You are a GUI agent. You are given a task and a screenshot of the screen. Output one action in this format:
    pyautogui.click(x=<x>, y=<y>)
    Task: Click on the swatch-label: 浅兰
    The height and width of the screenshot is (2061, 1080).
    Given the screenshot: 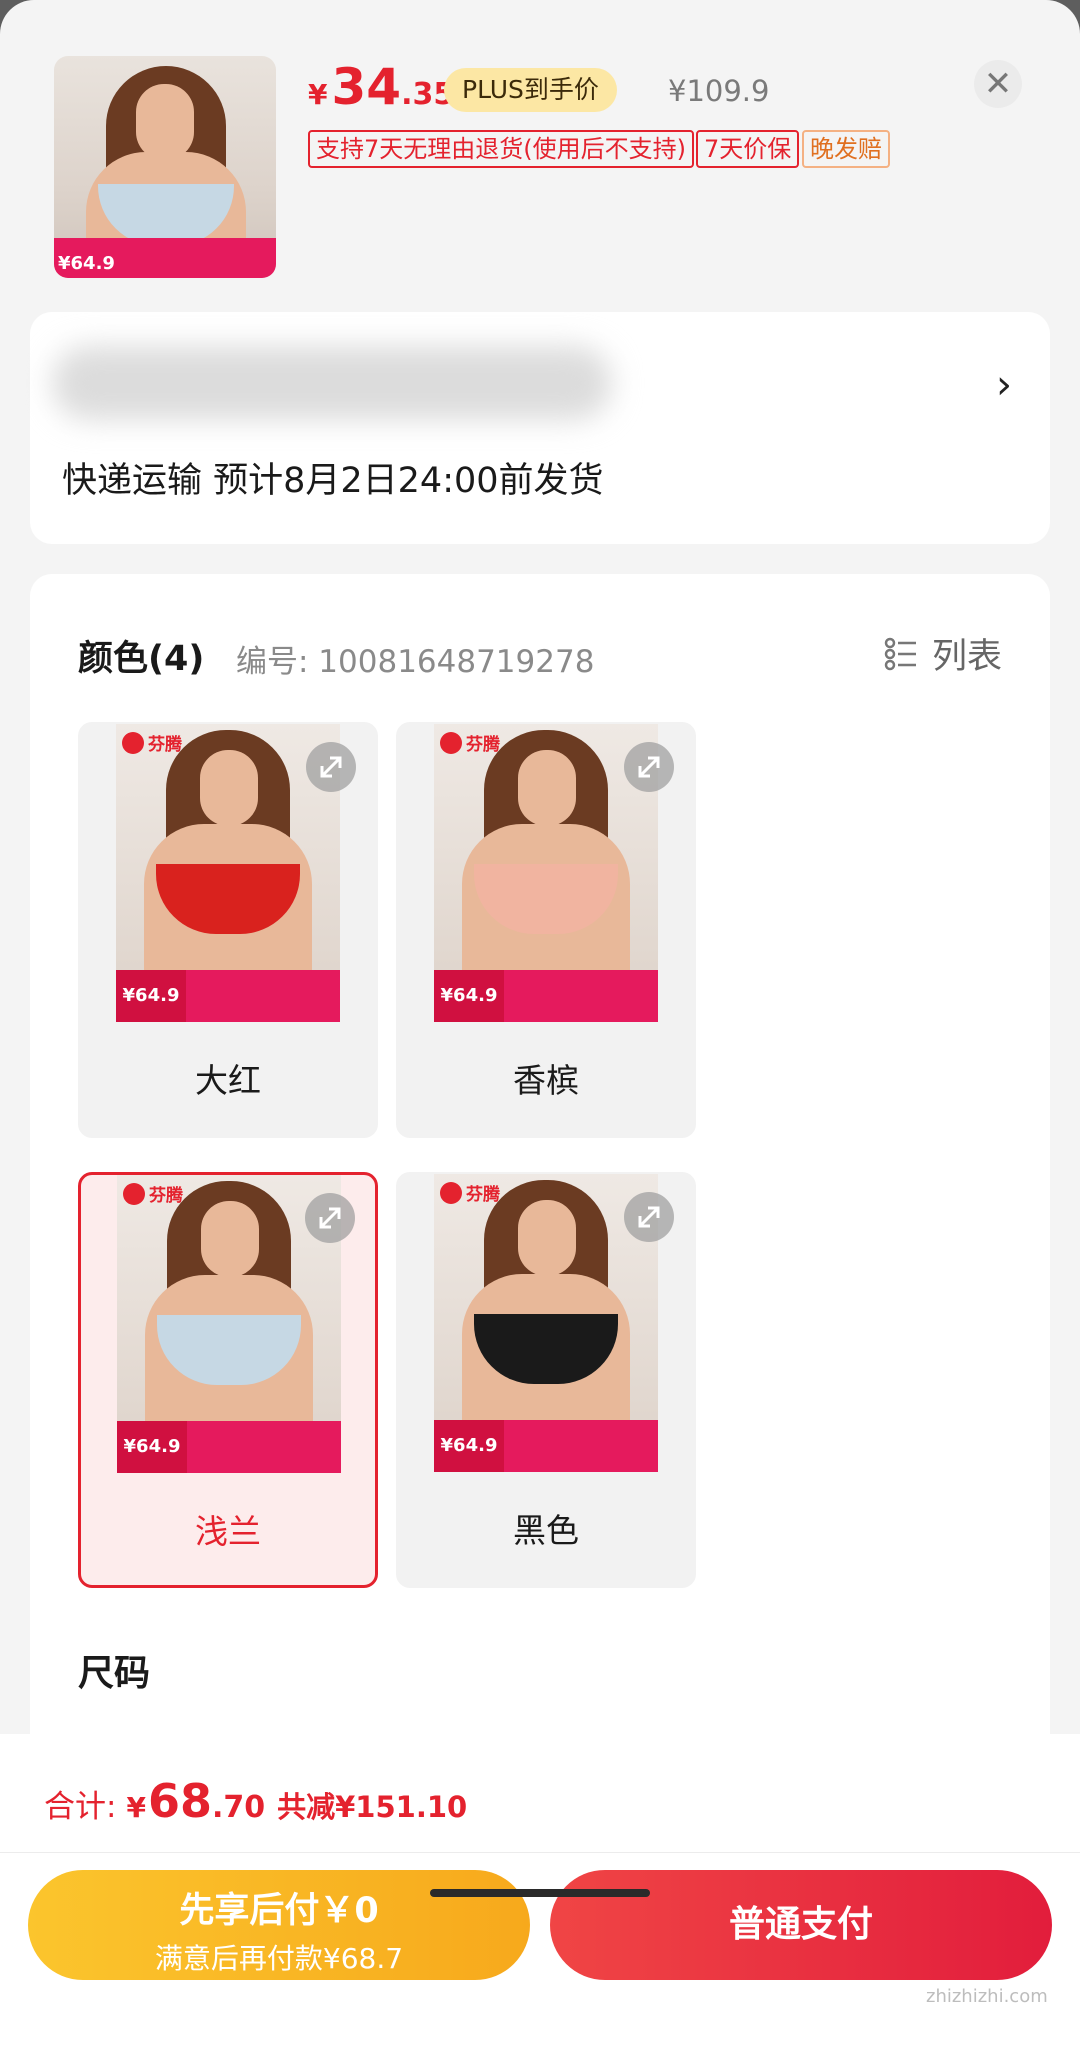 What is the action you would take?
    pyautogui.click(x=228, y=1531)
    